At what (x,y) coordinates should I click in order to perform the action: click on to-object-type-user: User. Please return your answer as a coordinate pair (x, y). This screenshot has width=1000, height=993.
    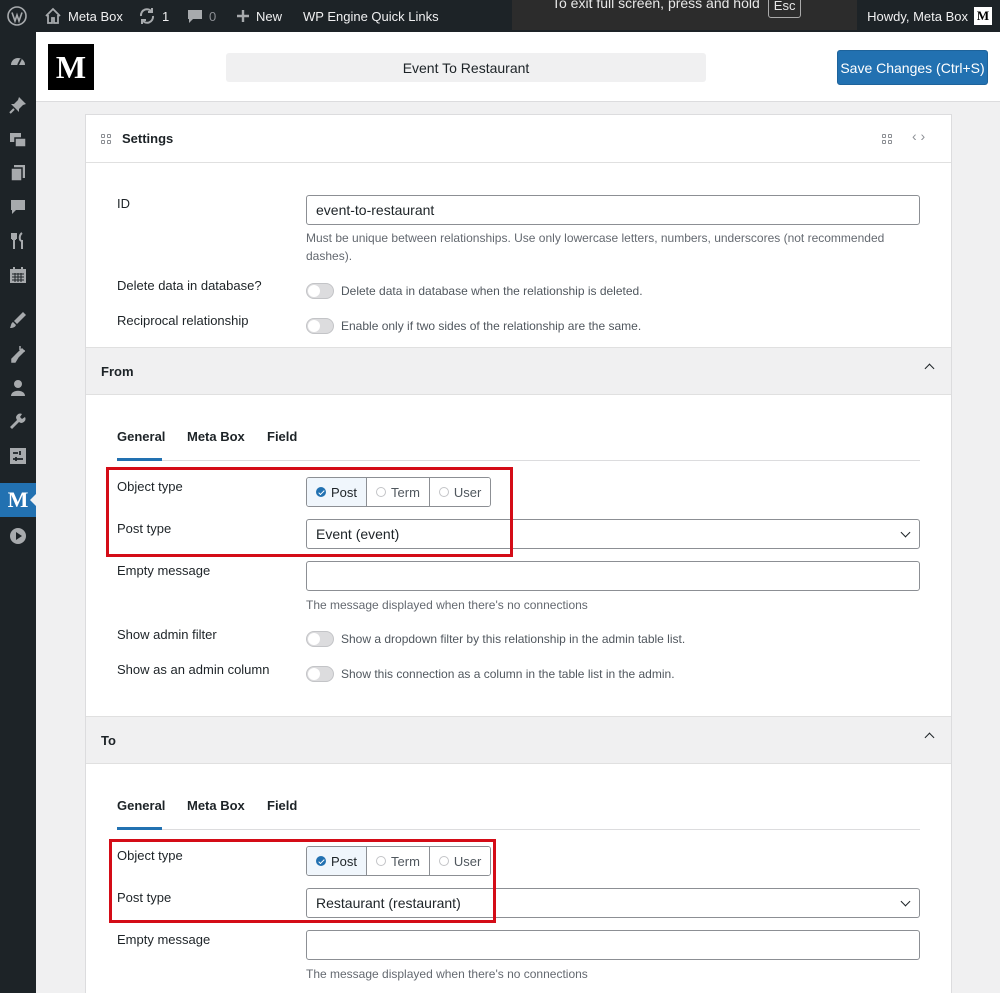
    Looking at the image, I should click on (459, 861).